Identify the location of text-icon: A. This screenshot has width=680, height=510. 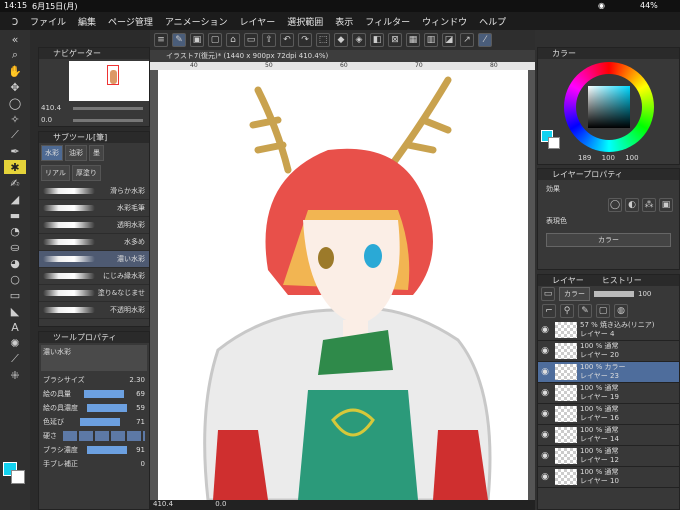
(15, 327).